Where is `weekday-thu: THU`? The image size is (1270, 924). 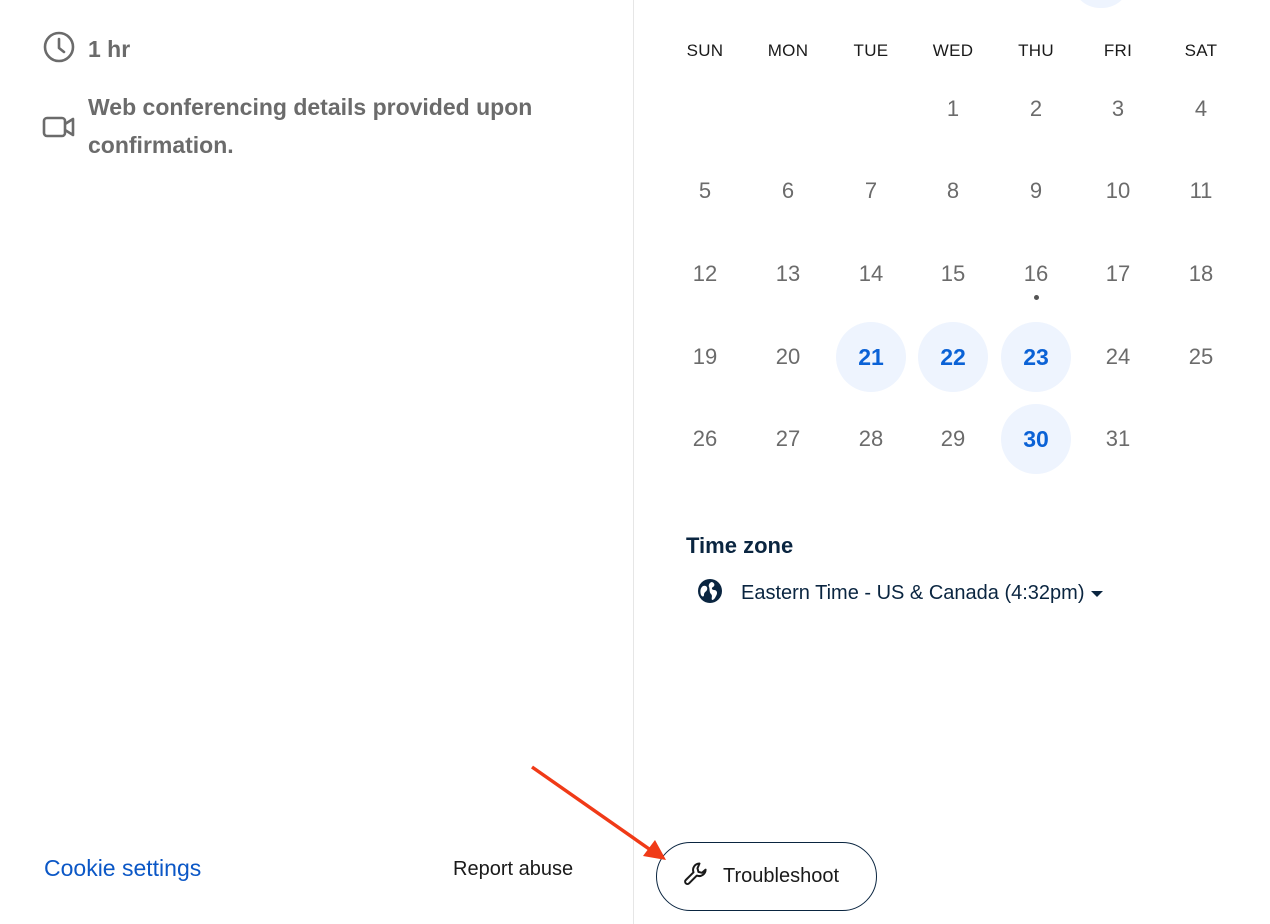
weekday-thu: THU is located at coordinates (1036, 50).